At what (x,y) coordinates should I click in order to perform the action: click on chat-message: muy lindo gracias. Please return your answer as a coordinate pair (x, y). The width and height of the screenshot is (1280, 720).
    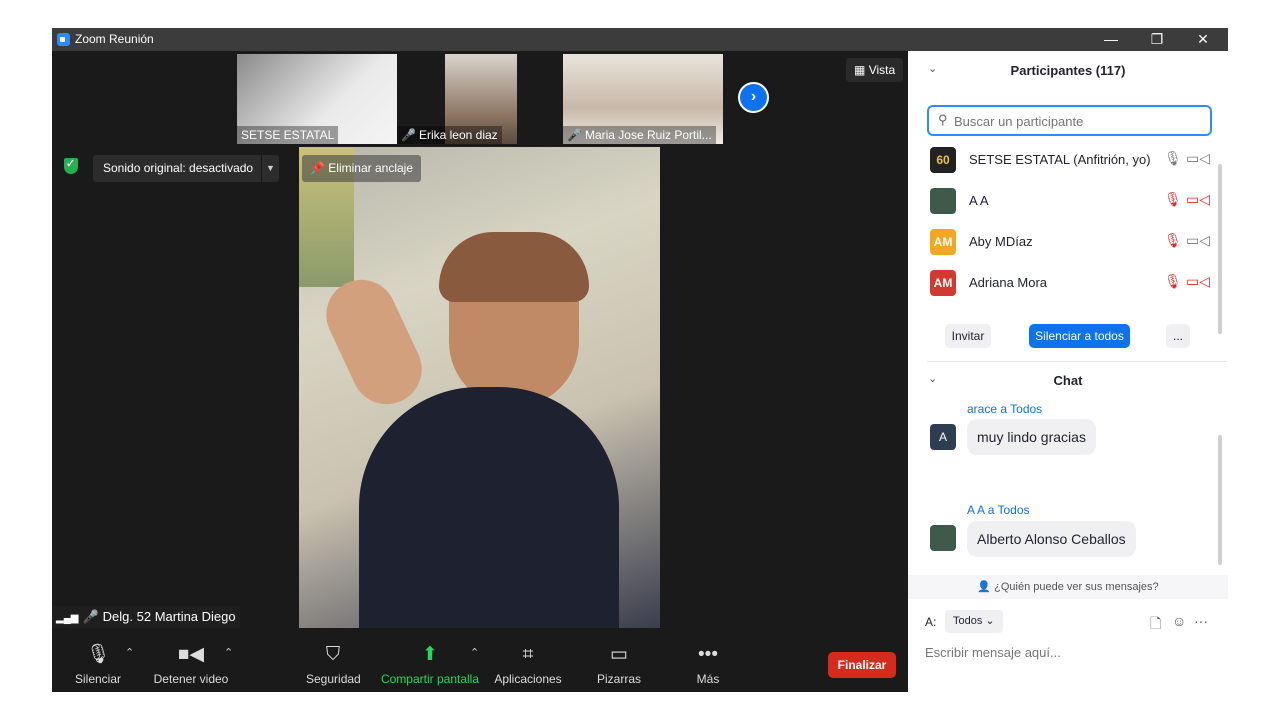
    Looking at the image, I should click on (1031, 437).